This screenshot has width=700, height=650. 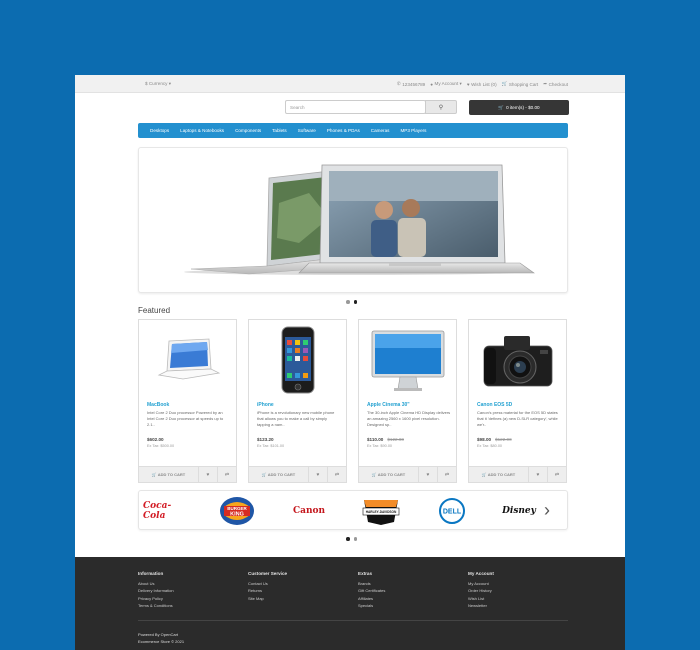 I want to click on search-input: Search, so click(x=355, y=107).